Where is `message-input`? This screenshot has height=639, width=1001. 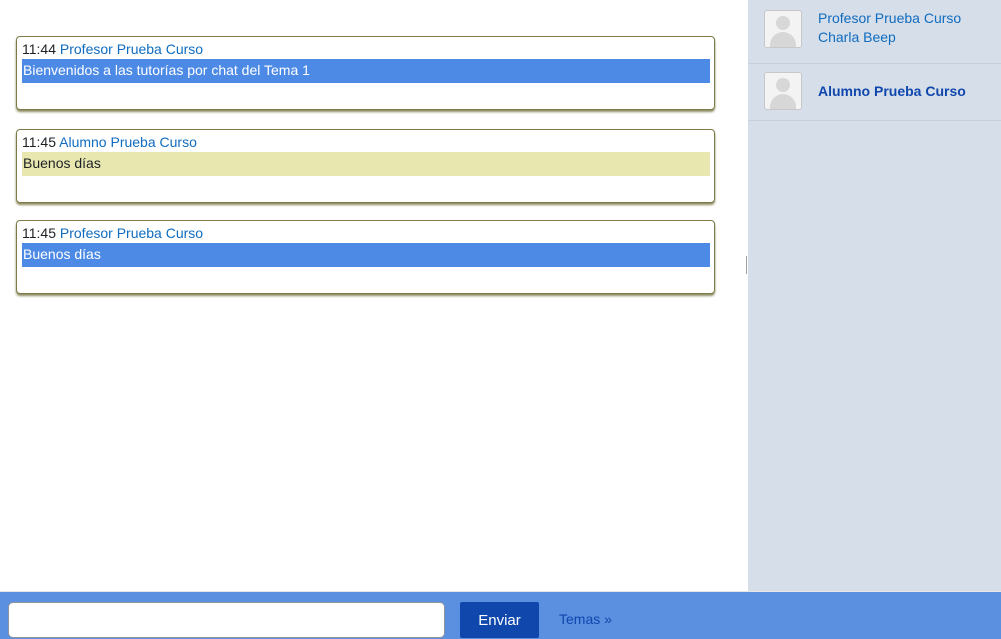 message-input is located at coordinates (226, 620).